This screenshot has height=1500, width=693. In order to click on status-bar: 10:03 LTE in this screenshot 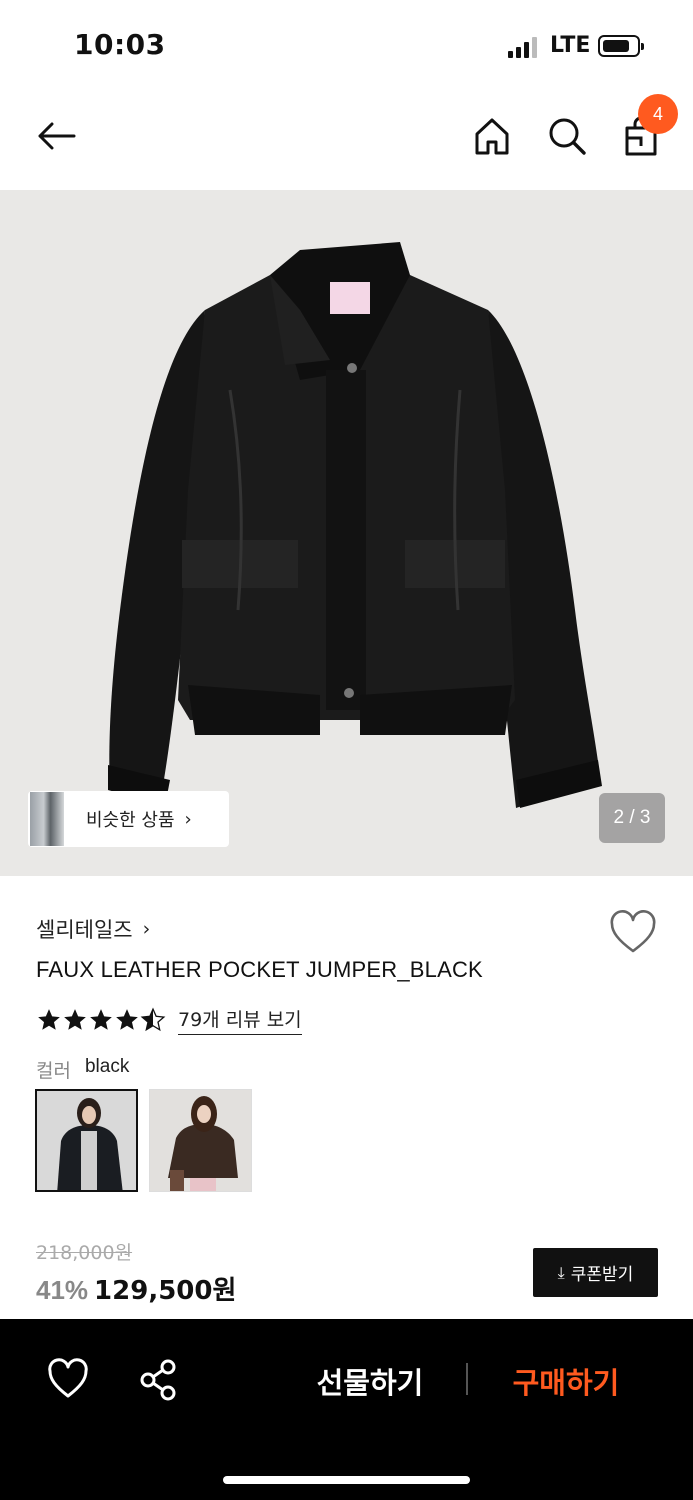, I will do `click(346, 46)`.